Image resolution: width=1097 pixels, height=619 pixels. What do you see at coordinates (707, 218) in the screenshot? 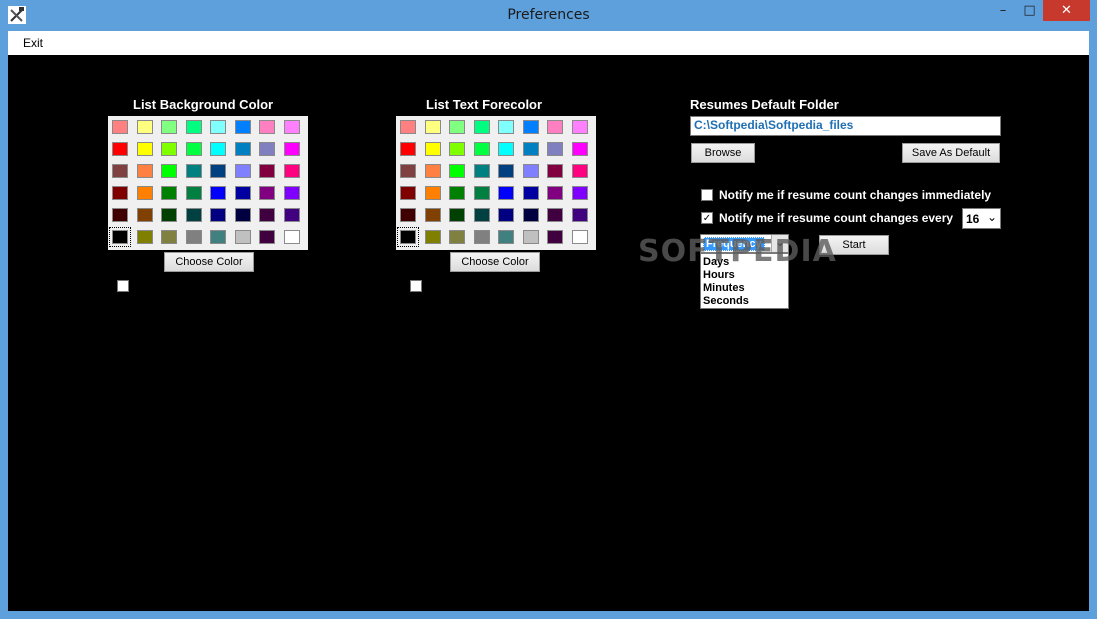
I see `notify-every-checkbox: ✓` at bounding box center [707, 218].